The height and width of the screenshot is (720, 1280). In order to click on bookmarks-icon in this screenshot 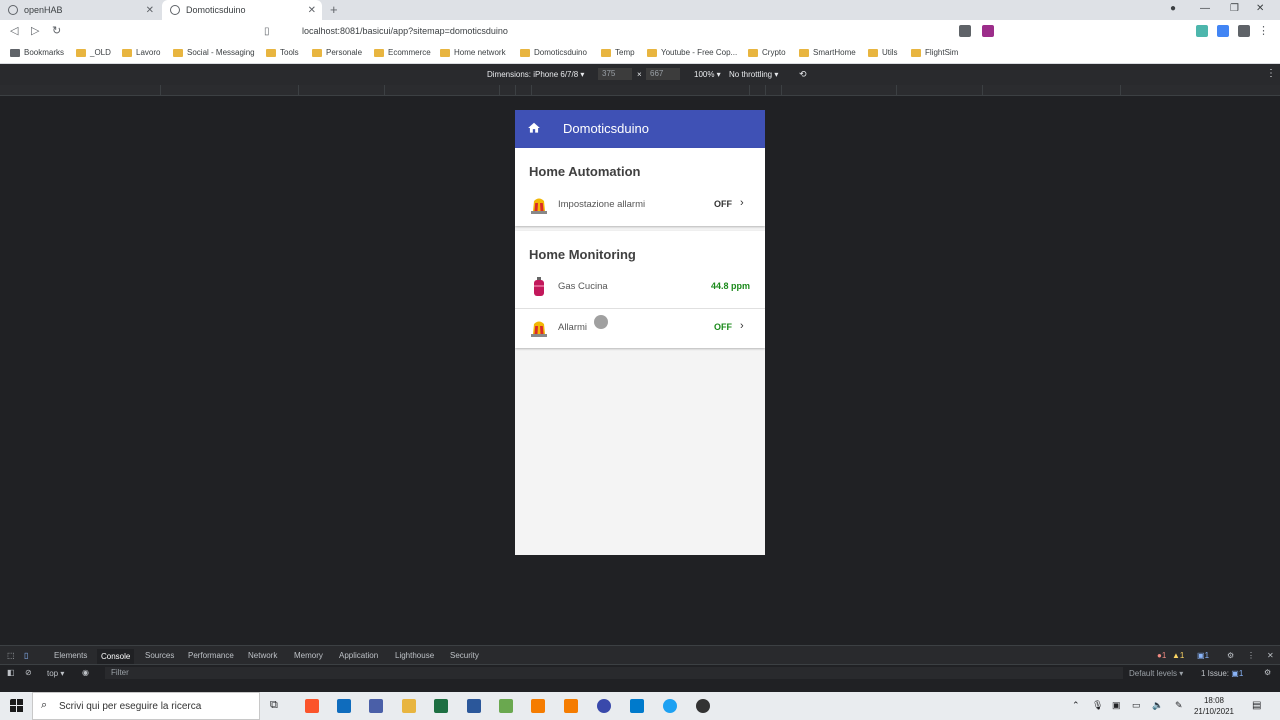, I will do `click(15, 52)`.